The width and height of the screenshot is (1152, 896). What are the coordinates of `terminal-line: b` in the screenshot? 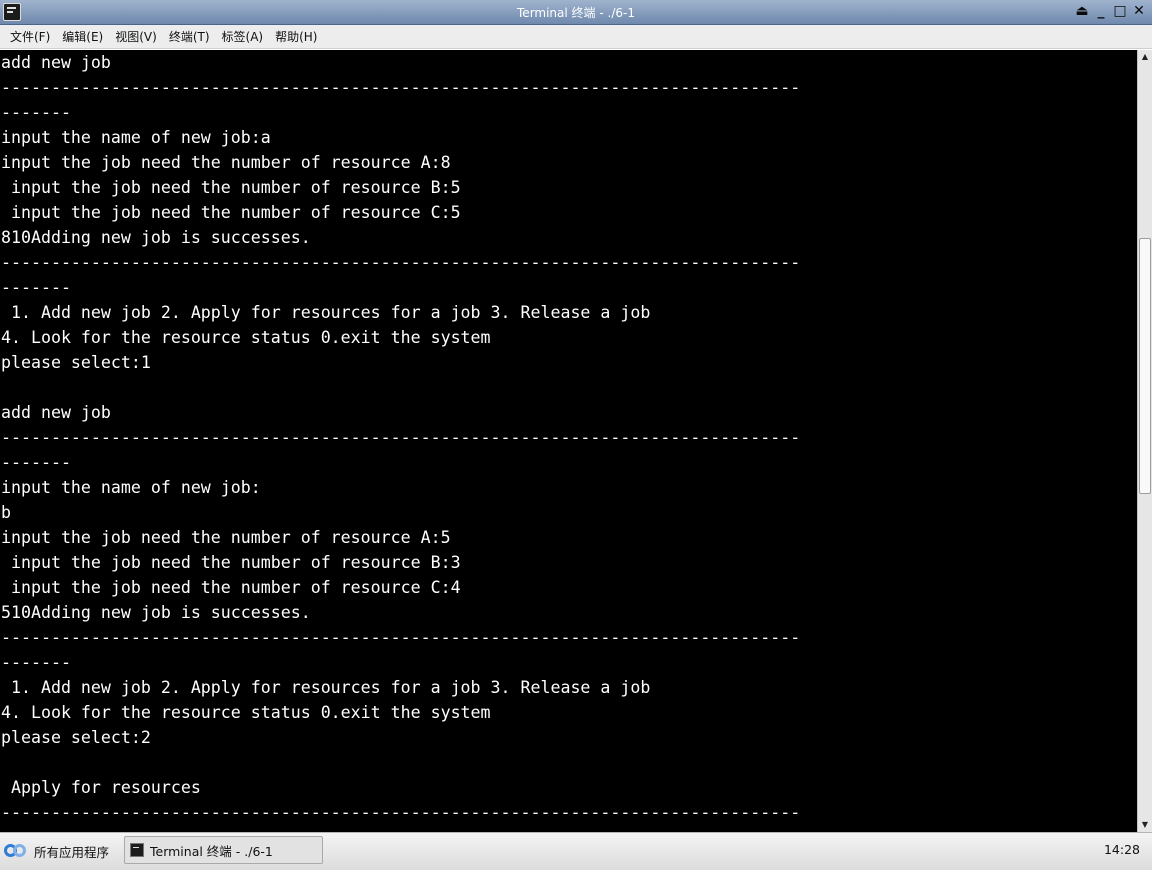 It's located at (6, 512).